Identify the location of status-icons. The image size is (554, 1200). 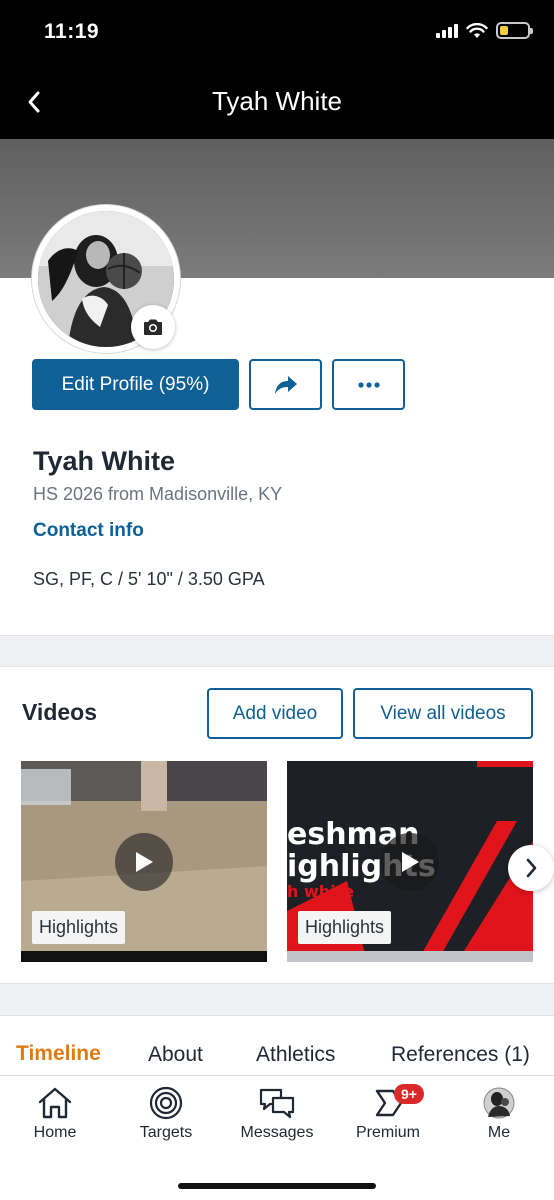
(484, 30).